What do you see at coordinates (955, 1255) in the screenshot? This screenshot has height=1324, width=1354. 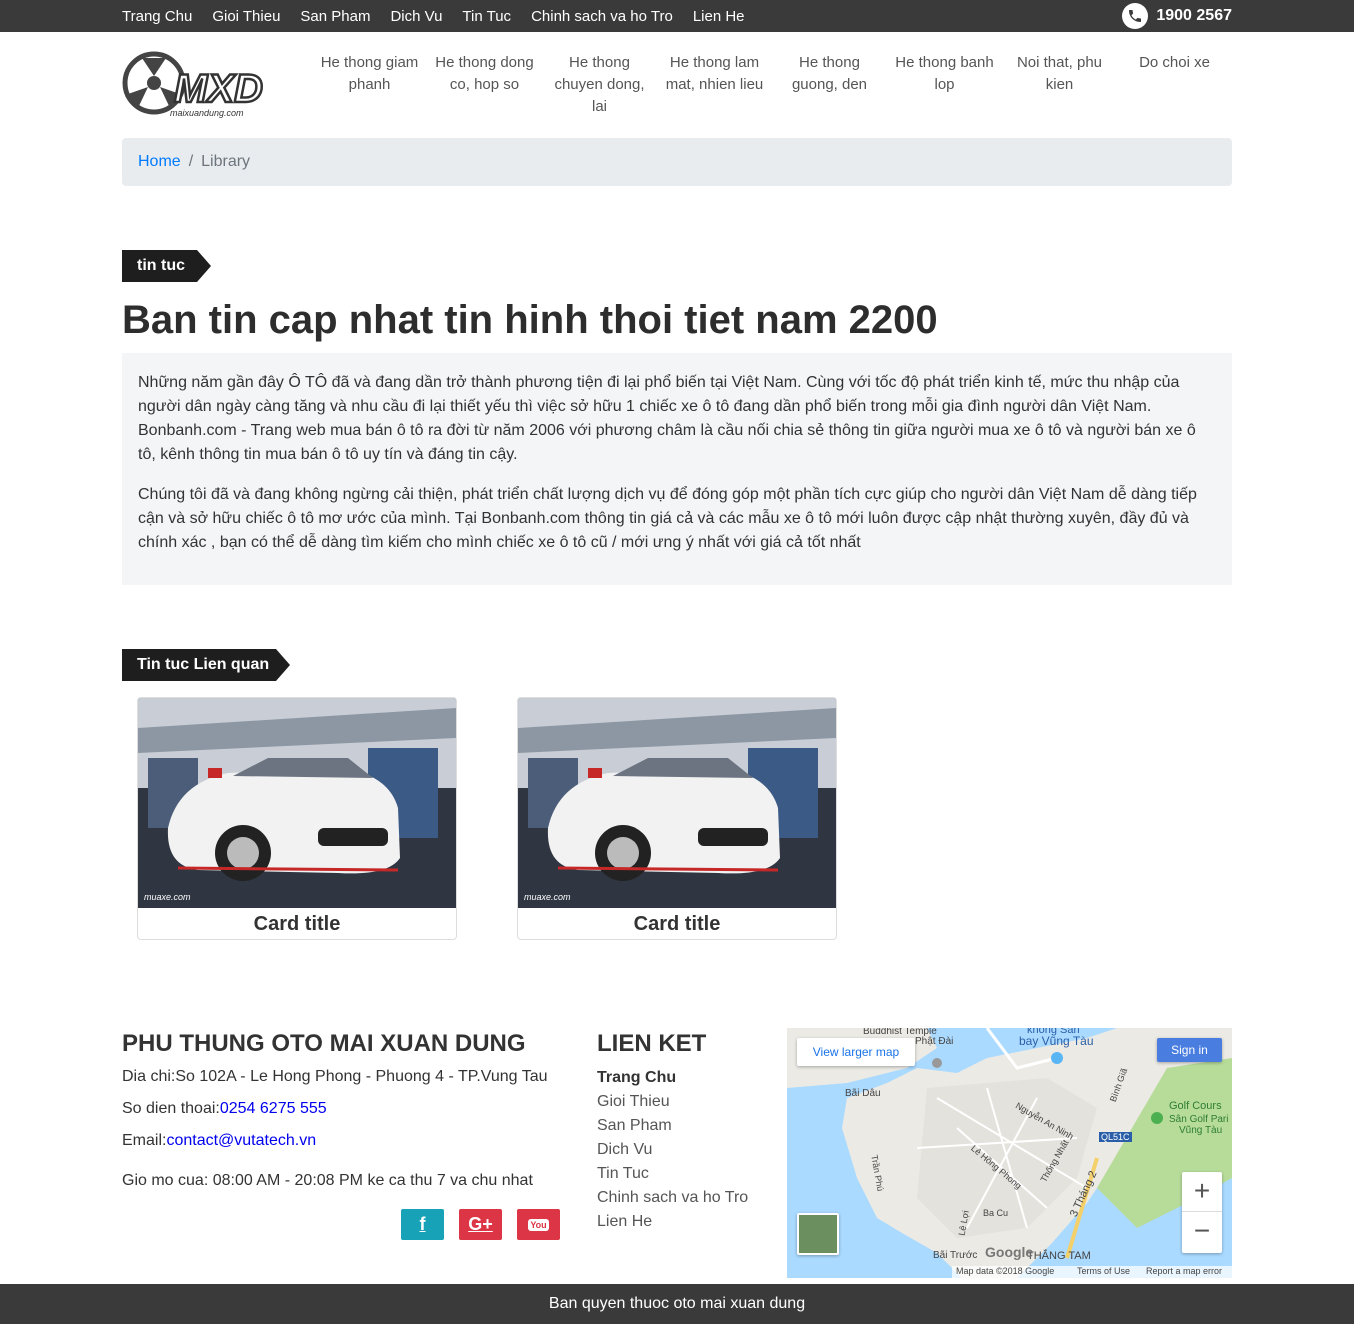 I see `map-label: Bãi Trước` at bounding box center [955, 1255].